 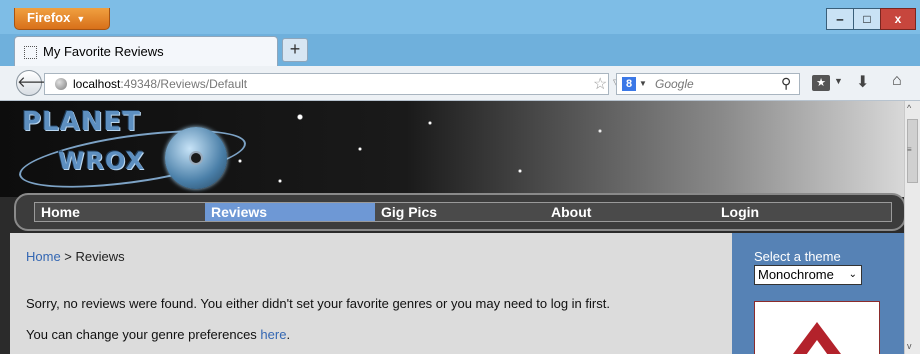 I want to click on theme-label: Select a theme, so click(x=797, y=256).